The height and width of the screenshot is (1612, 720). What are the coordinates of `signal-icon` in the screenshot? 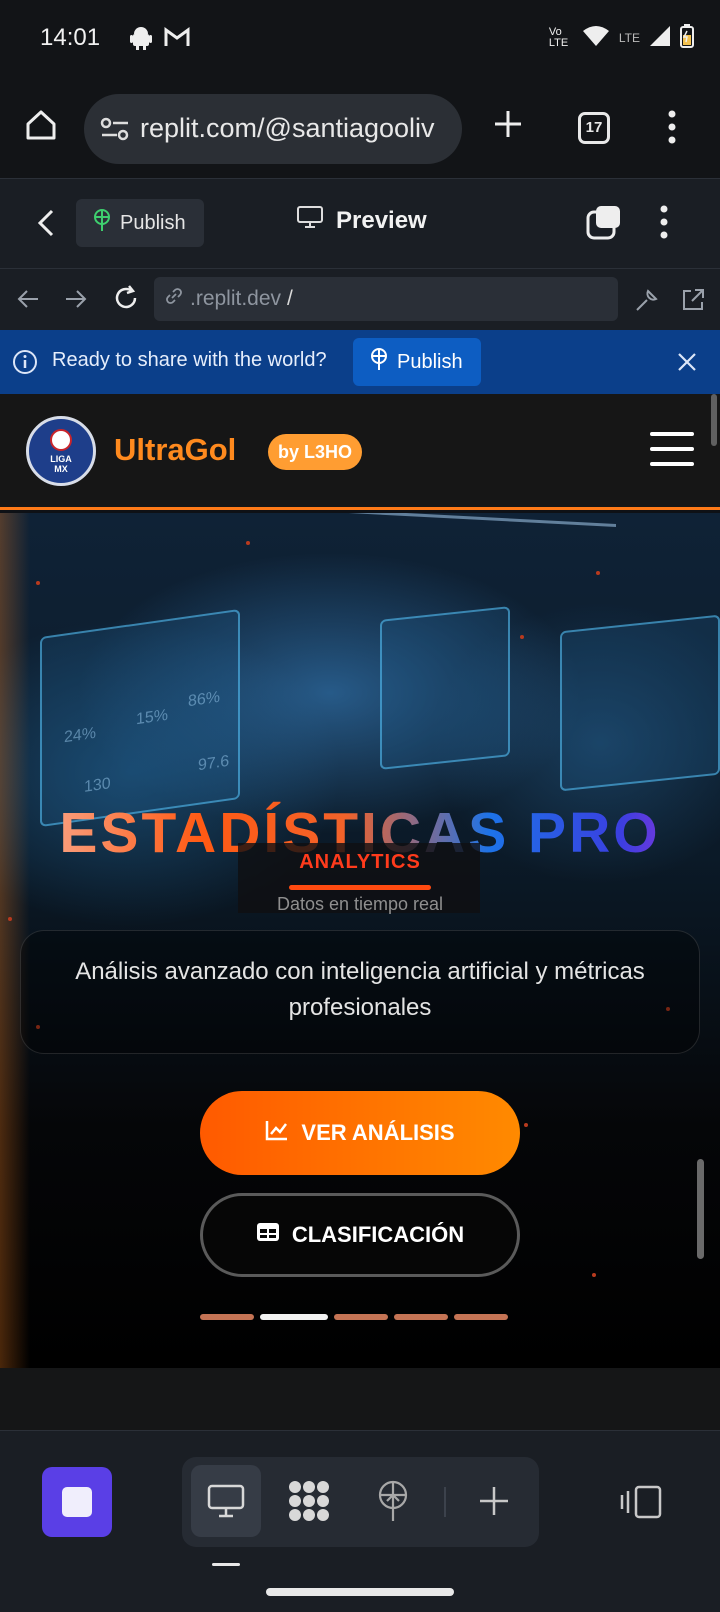 It's located at (660, 37).